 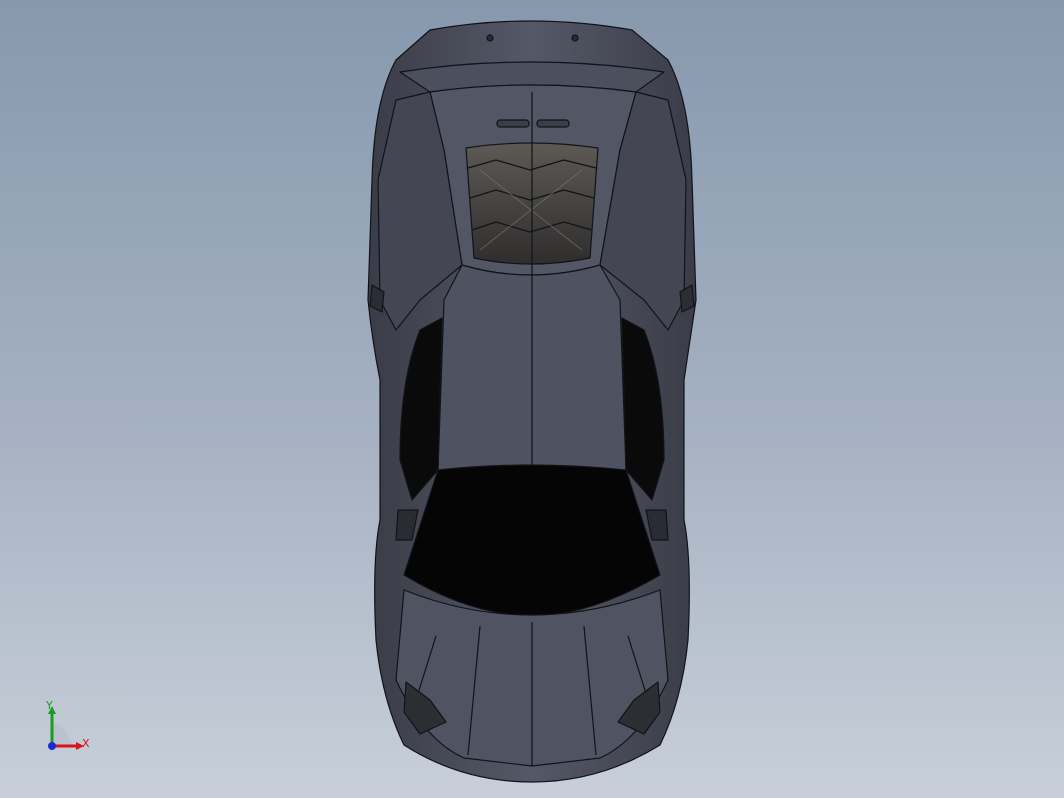 I want to click on rear-hinge-right, so click(x=575, y=38).